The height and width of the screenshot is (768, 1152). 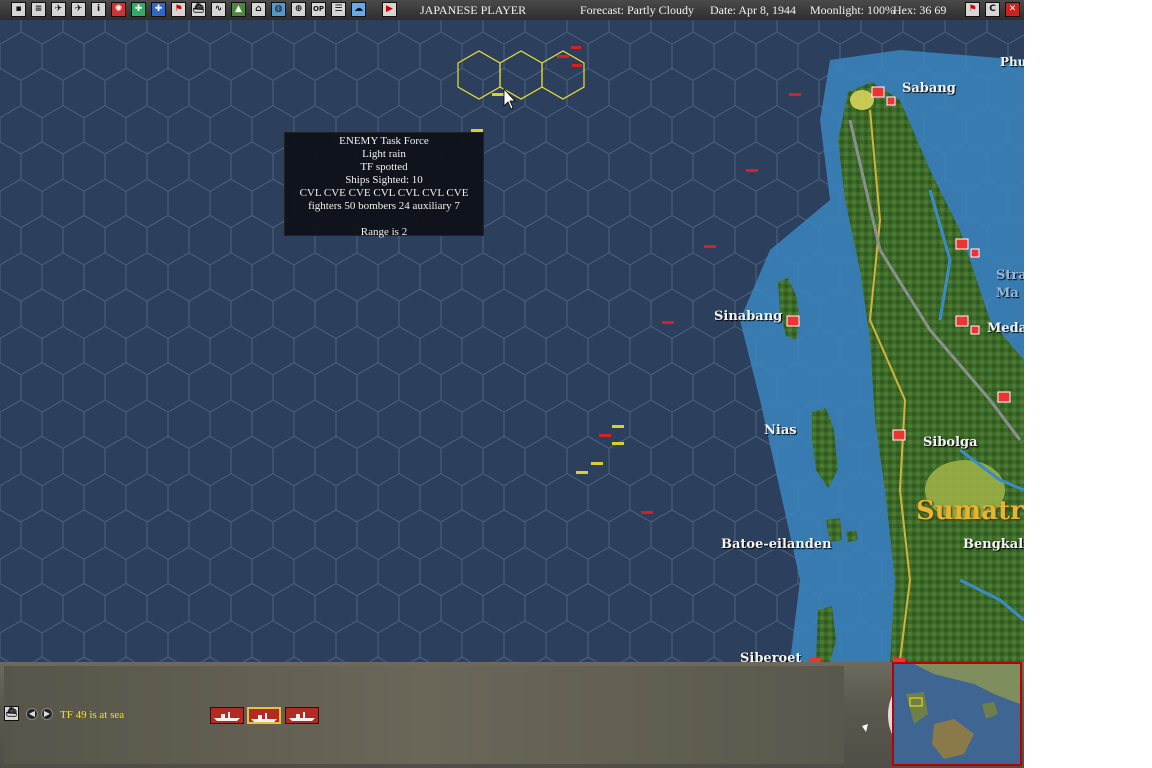 I want to click on region-label: Sumatra, so click(x=970, y=511).